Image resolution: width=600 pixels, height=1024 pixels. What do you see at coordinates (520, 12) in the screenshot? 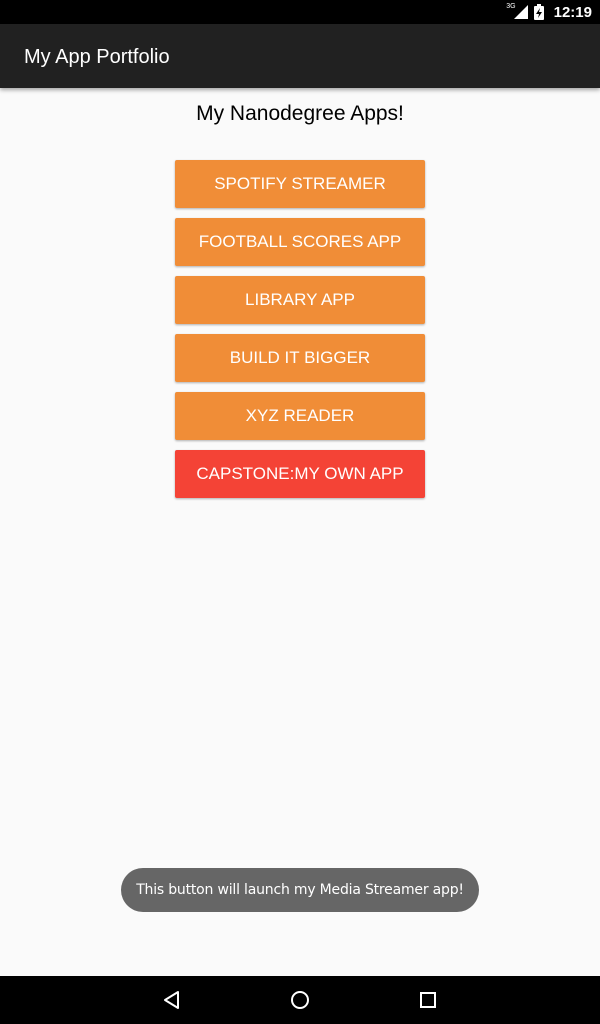
I see `cell-signal-icon` at bounding box center [520, 12].